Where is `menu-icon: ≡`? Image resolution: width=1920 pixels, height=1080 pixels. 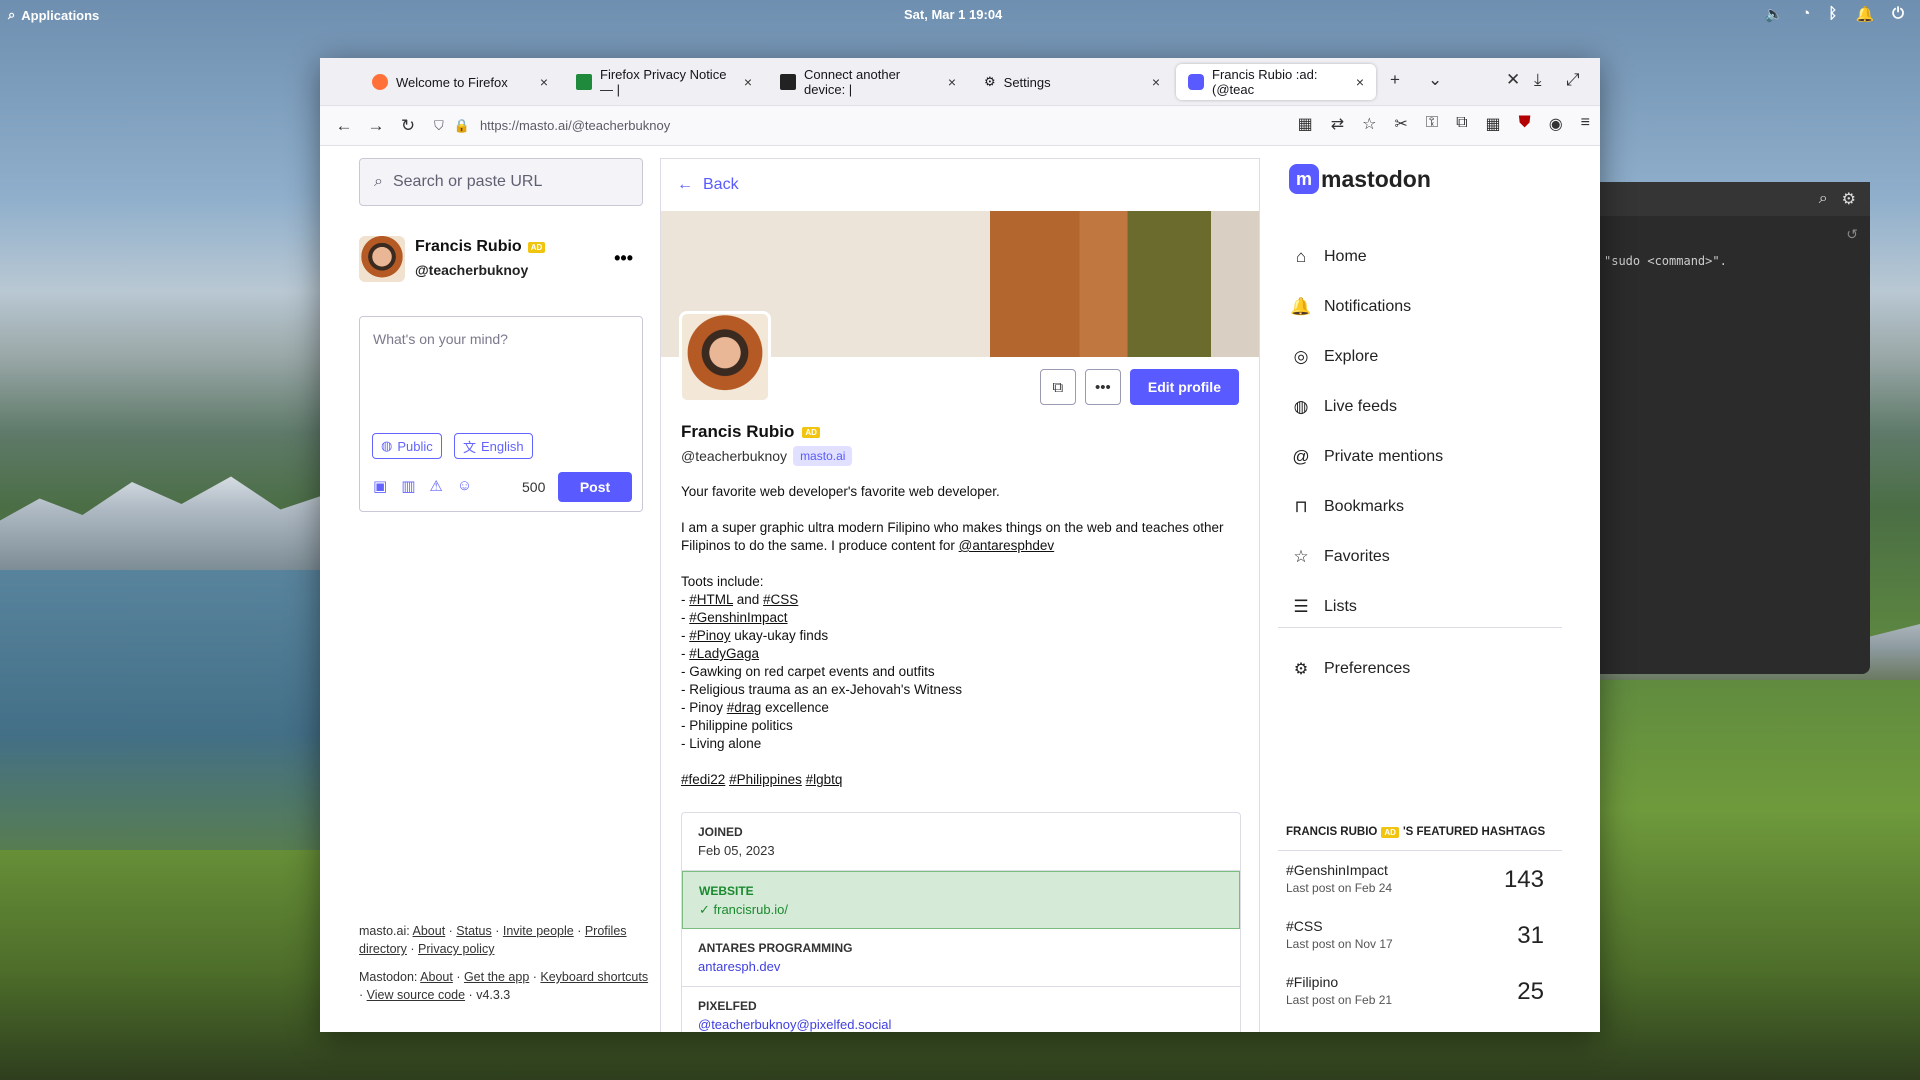 menu-icon: ≡ is located at coordinates (1585, 124).